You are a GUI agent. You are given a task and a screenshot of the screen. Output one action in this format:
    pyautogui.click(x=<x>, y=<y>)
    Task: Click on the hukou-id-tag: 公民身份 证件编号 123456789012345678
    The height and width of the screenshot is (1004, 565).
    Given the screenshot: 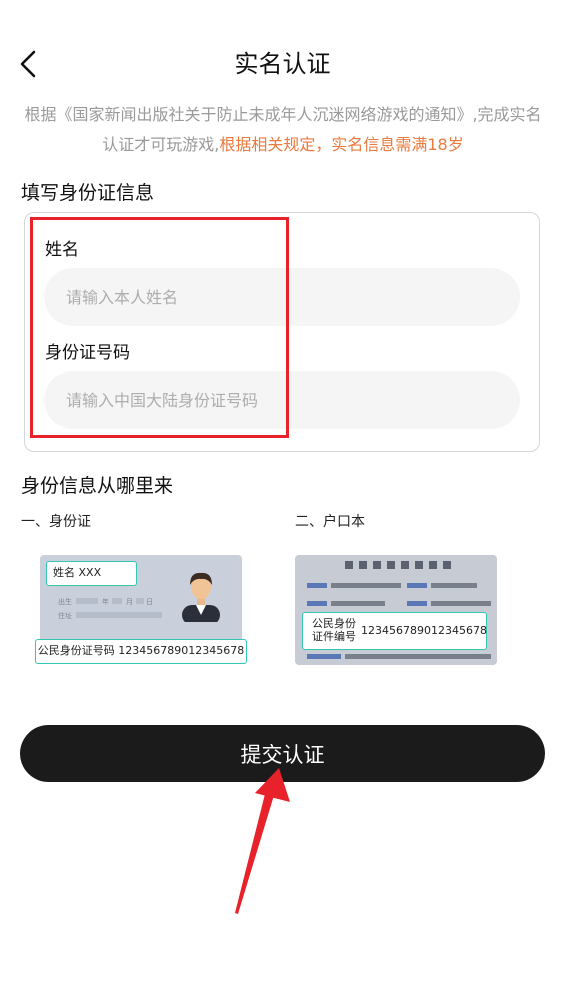 What is the action you would take?
    pyautogui.click(x=394, y=631)
    